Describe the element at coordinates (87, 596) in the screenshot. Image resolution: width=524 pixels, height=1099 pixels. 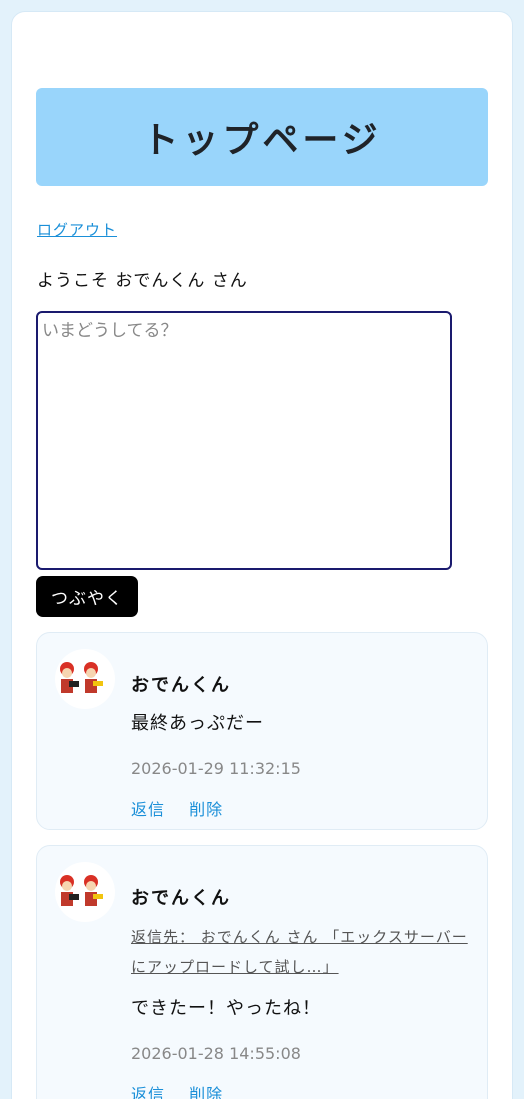
I see `tweet-button: つぶやく` at that location.